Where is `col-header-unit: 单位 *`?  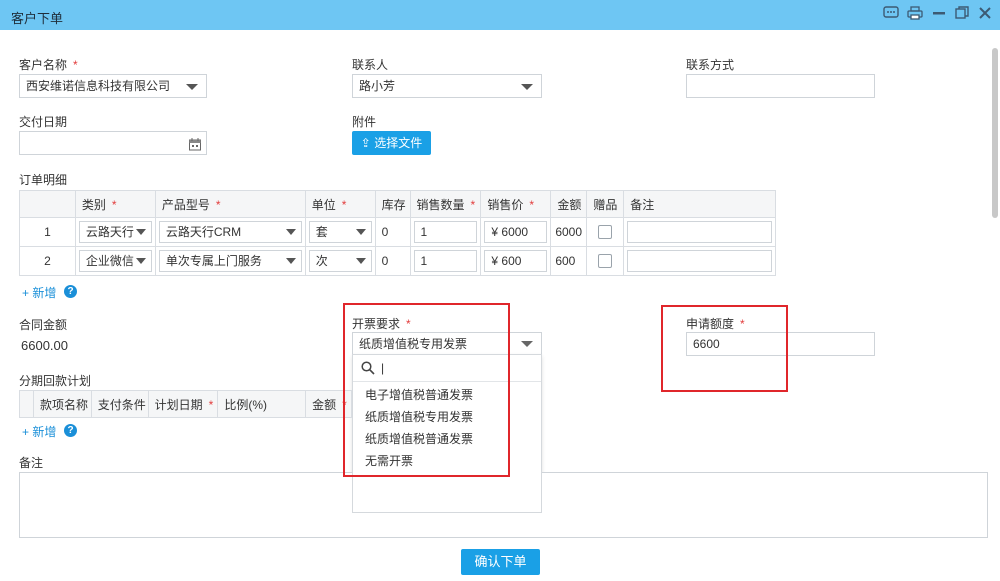
col-header-unit: 单位 * is located at coordinates (340, 204).